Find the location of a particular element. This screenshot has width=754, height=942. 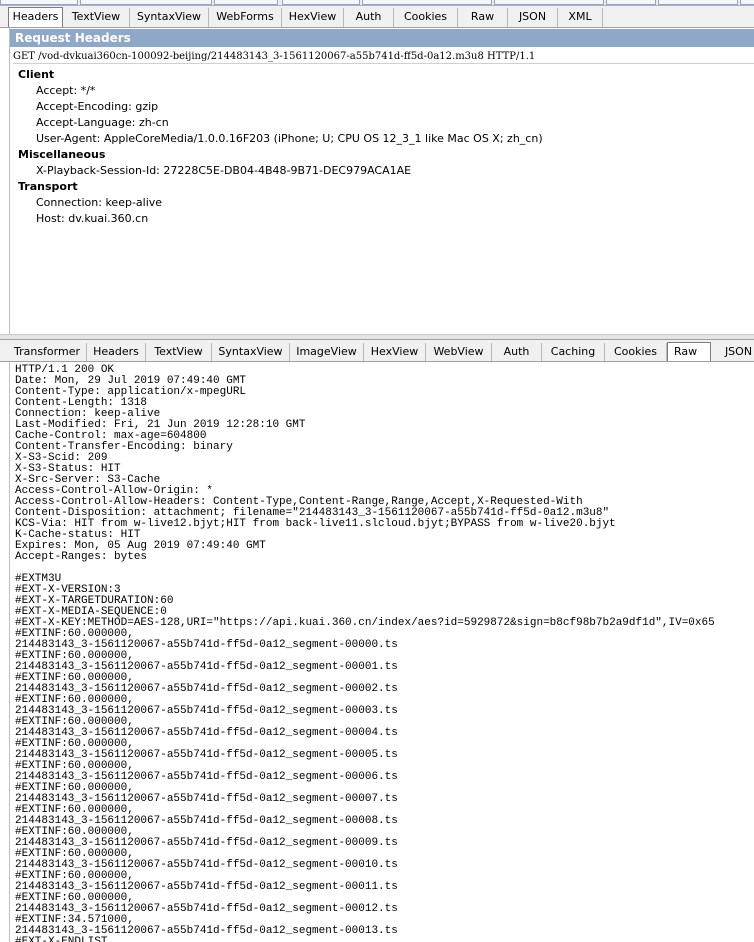

tab-request-headers: Headers is located at coordinates (35, 17).